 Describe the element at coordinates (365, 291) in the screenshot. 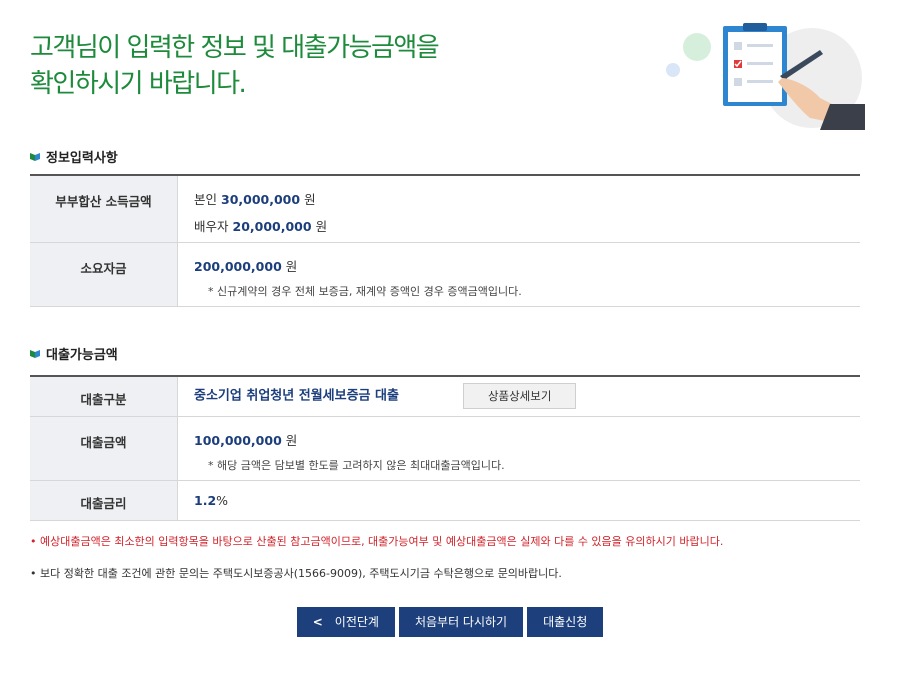

I see `required-funds-note: * 신규계약의 경우 전체 보증금, 재계약 증액인 경우 증액금액입니다.` at that location.